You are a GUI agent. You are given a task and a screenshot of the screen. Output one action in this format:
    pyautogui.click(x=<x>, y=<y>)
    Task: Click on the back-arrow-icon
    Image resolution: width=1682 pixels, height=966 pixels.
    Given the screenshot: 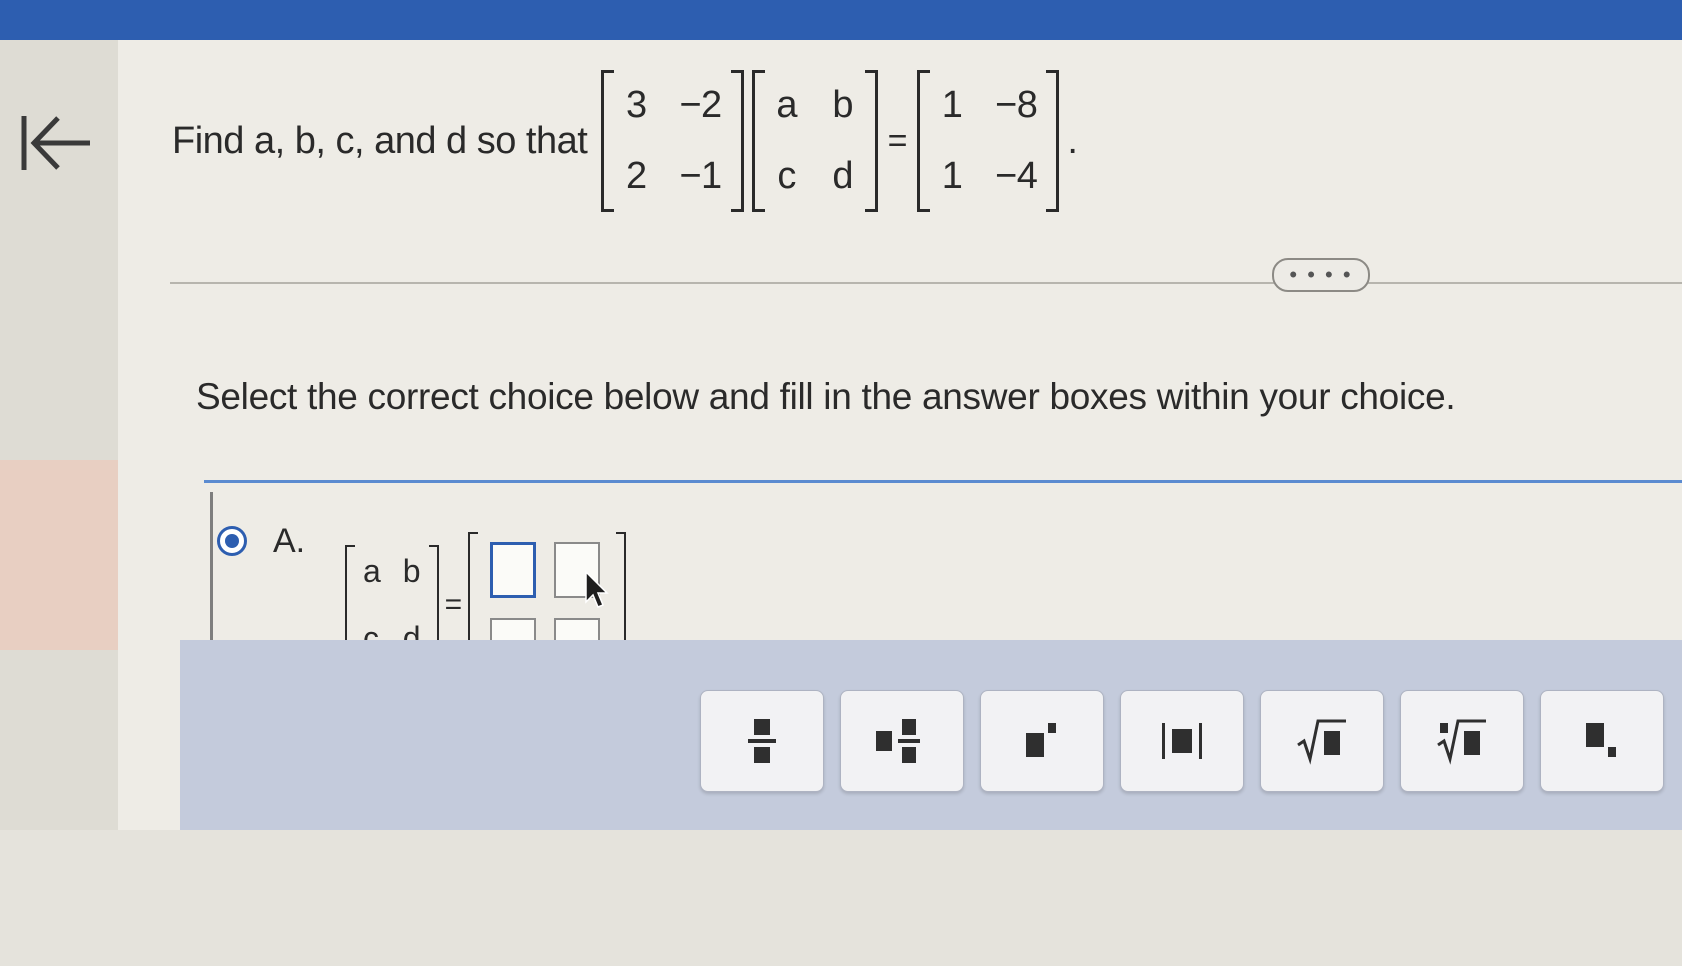 What is the action you would take?
    pyautogui.click(x=55, y=143)
    